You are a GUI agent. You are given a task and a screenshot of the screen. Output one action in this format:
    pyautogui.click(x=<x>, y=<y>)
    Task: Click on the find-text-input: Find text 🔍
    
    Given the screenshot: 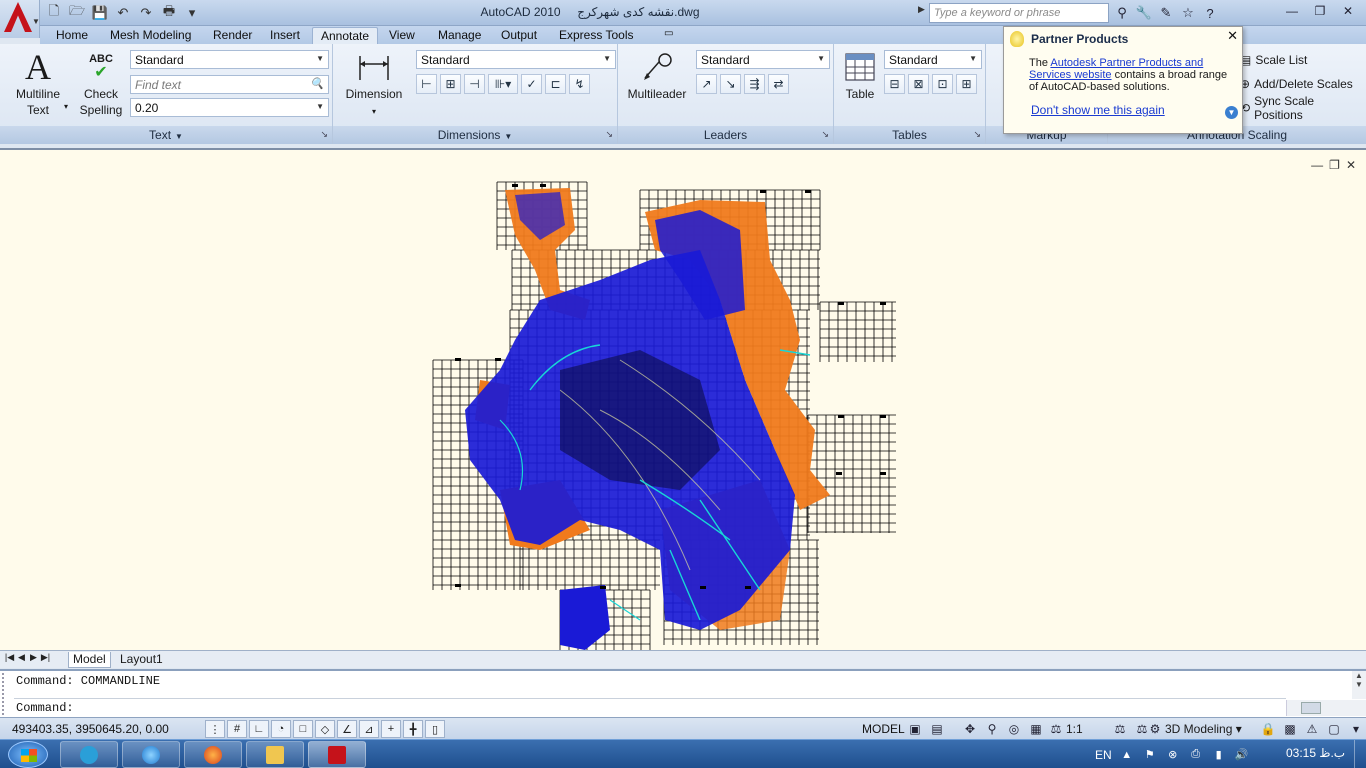 What is the action you would take?
    pyautogui.click(x=229, y=84)
    